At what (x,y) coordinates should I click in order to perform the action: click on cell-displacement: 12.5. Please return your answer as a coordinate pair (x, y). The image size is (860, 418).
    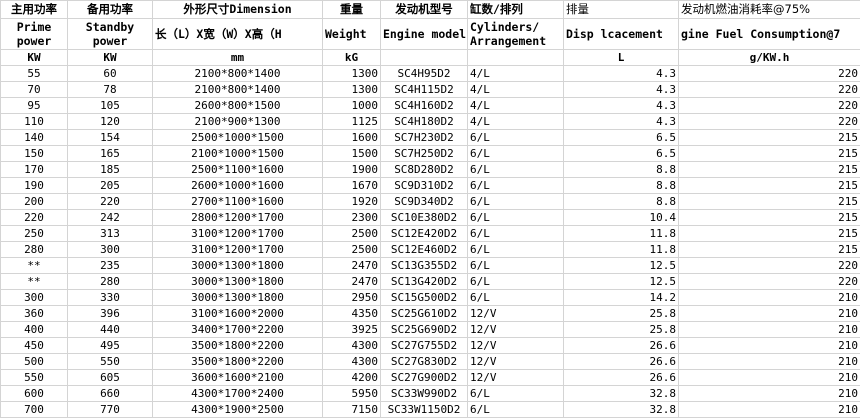
    Looking at the image, I should click on (621, 266).